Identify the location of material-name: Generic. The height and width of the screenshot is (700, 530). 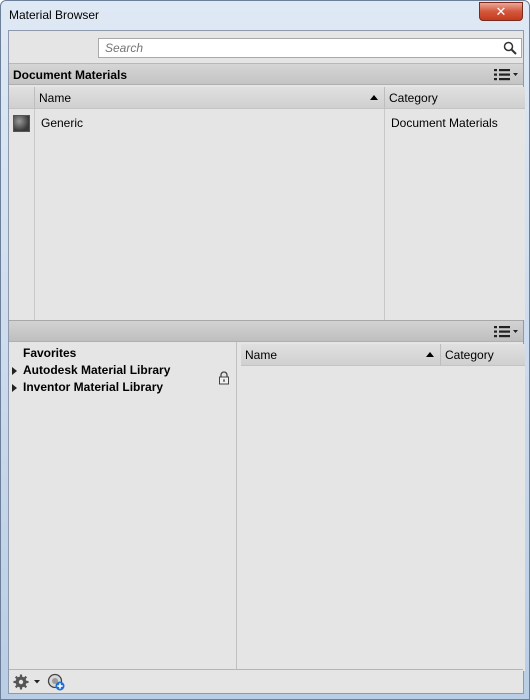
(62, 123).